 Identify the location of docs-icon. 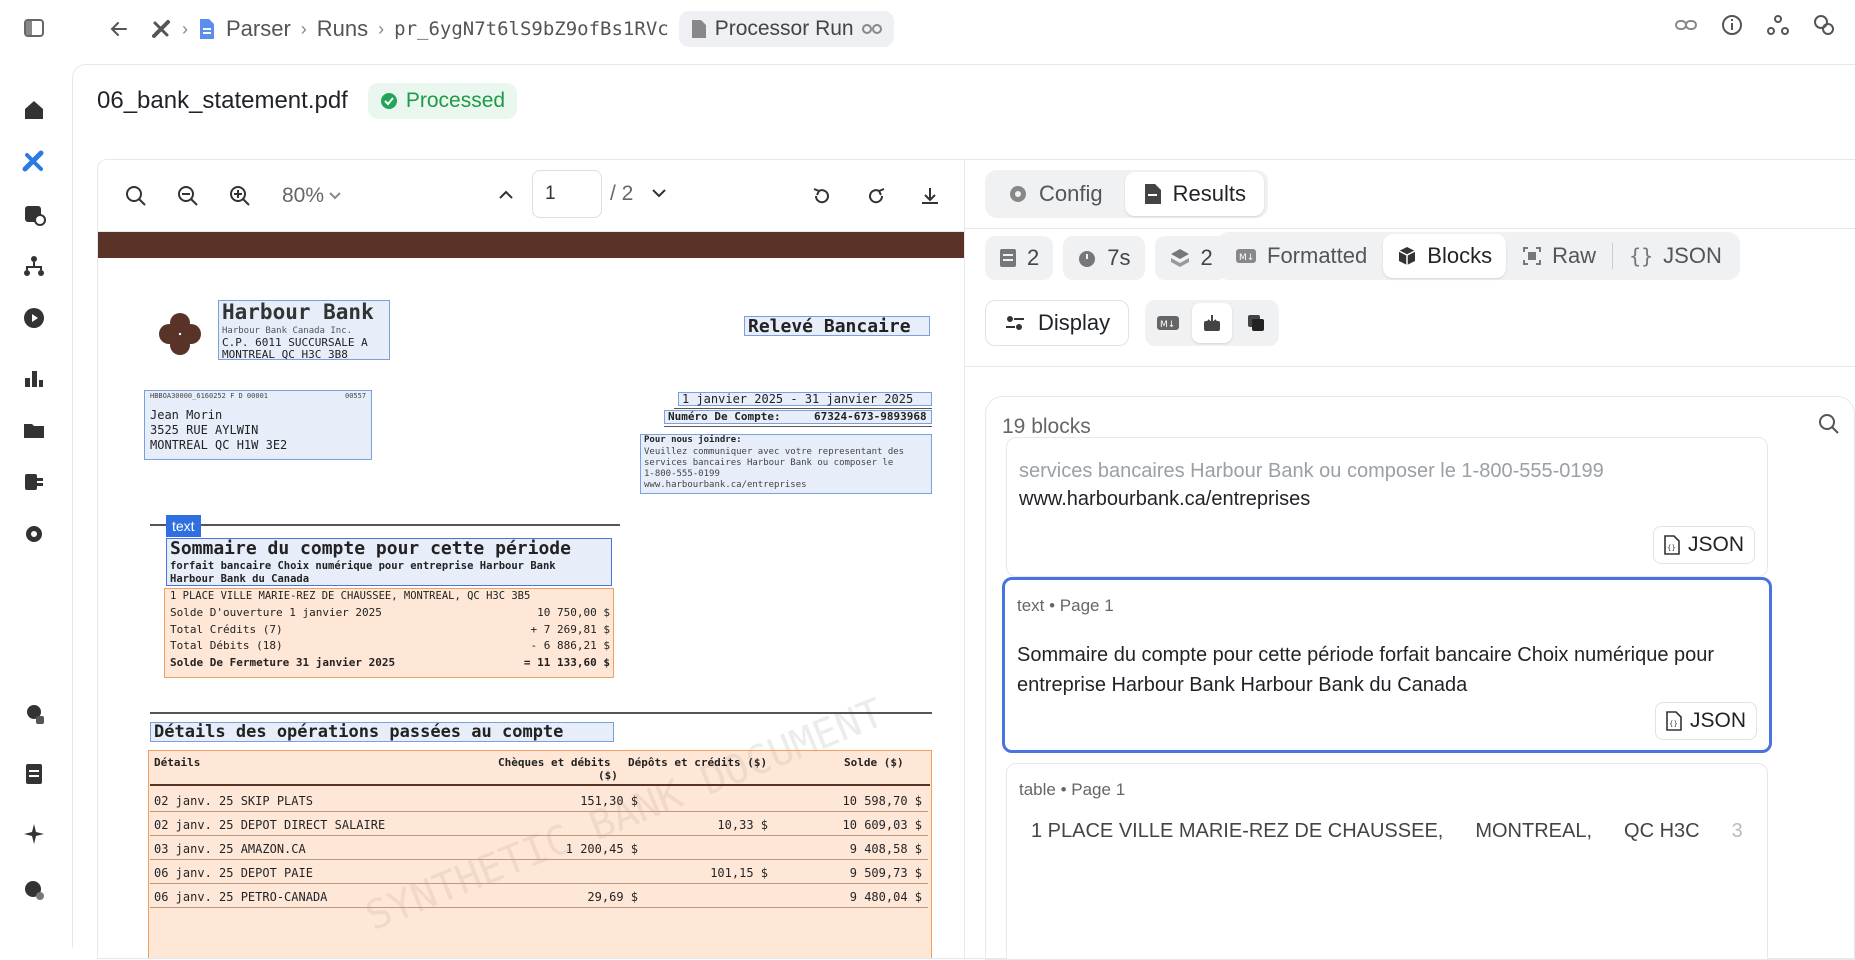
(34, 774).